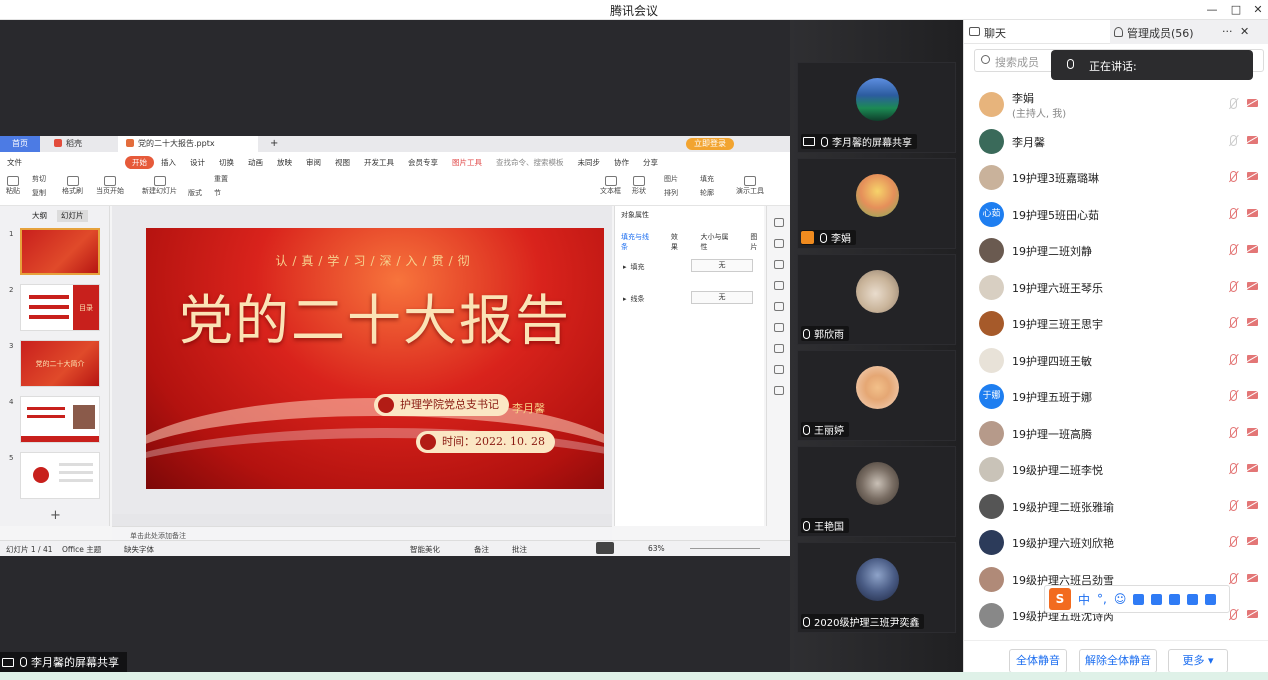 The width and height of the screenshot is (1268, 680). Describe the element at coordinates (467, 162) in the screenshot. I see `menu-picture-tools: 图片工具` at that location.